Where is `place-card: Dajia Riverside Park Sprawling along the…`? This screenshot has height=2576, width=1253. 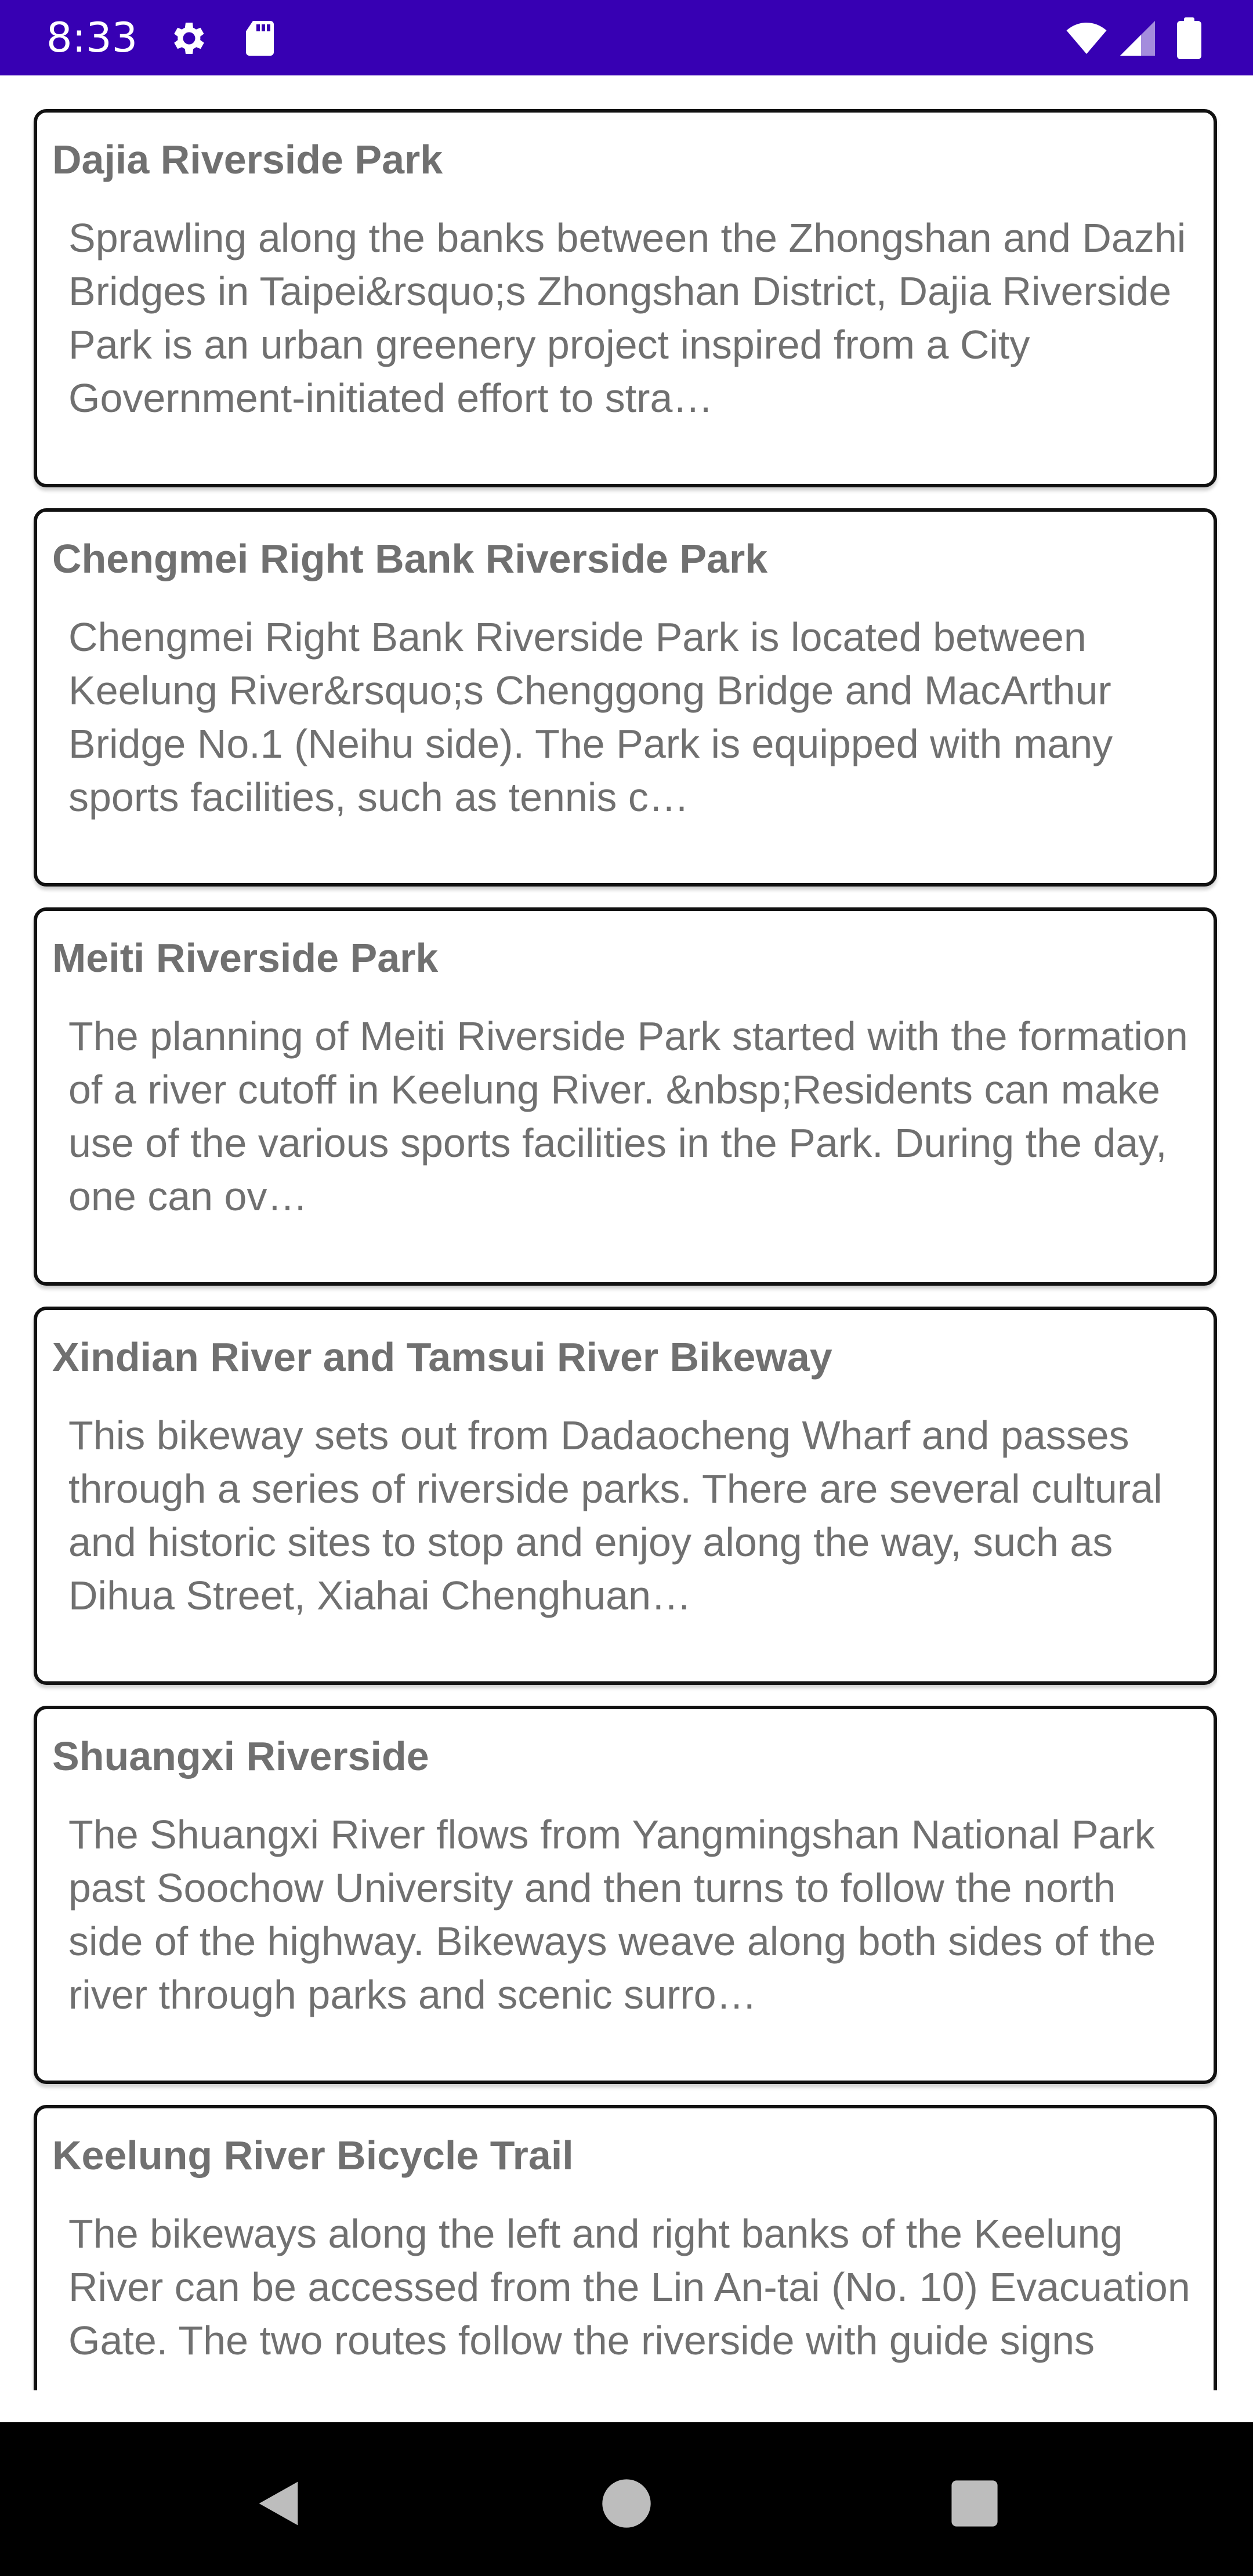 place-card: Dajia Riverside Park Sprawling along the… is located at coordinates (625, 298).